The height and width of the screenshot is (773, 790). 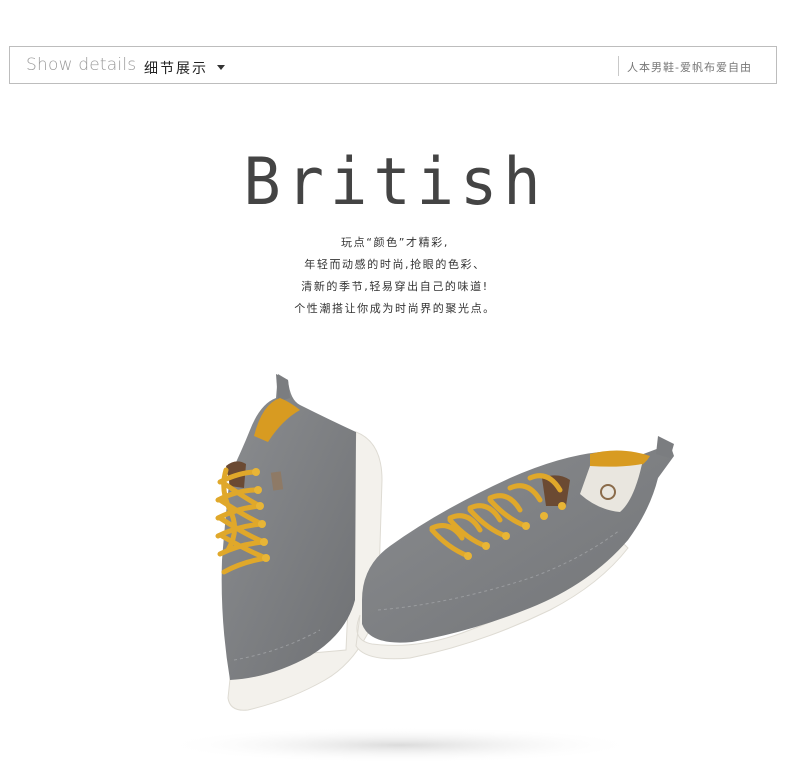 I want to click on divider, so click(x=618, y=66).